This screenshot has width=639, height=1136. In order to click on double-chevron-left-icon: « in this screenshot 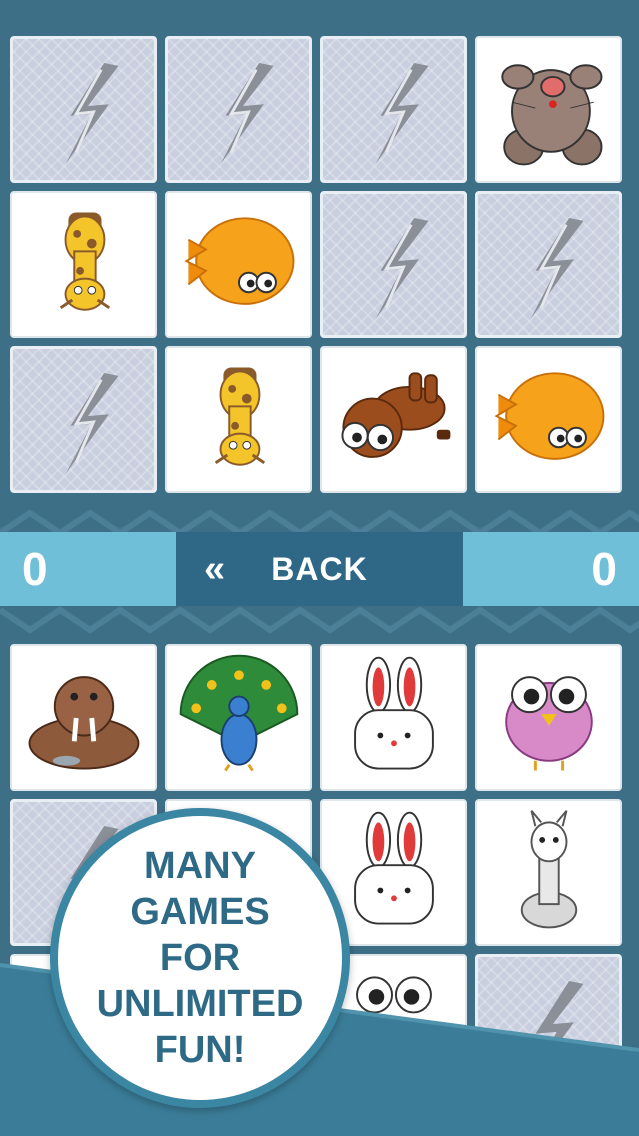, I will do `click(215, 569)`.